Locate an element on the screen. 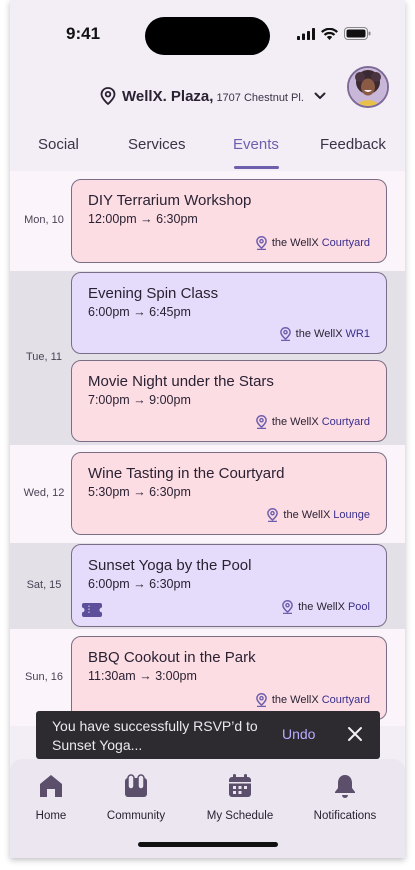 The height and width of the screenshot is (870, 415). event-time: 11:30am → 3:00pm is located at coordinates (142, 676).